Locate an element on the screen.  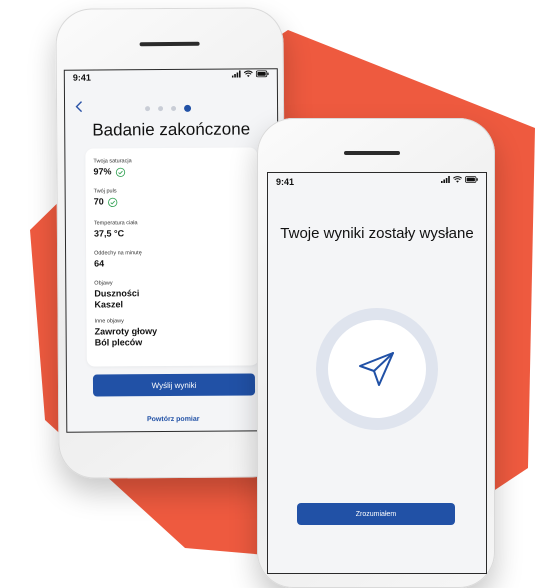
step-dot-active is located at coordinates (188, 108).